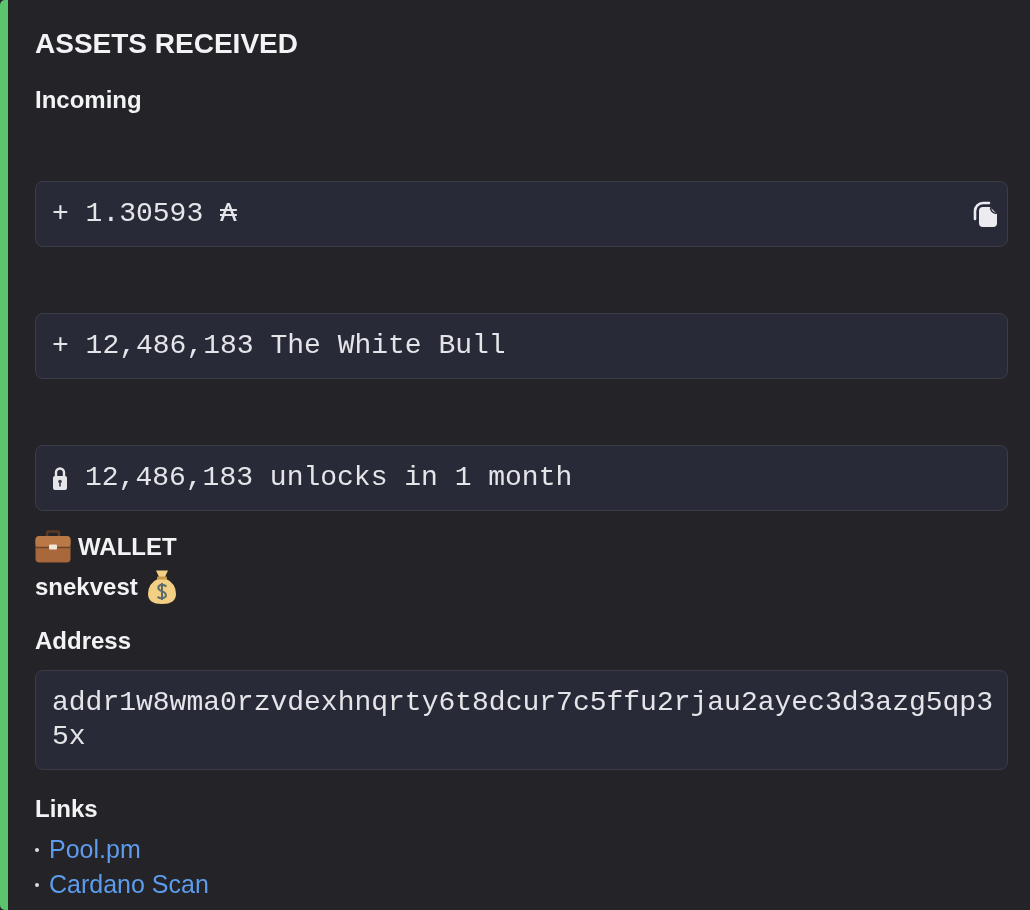 The image size is (1030, 910). Describe the element at coordinates (95, 849) in the screenshot. I see `link: Pool.pm` at that location.